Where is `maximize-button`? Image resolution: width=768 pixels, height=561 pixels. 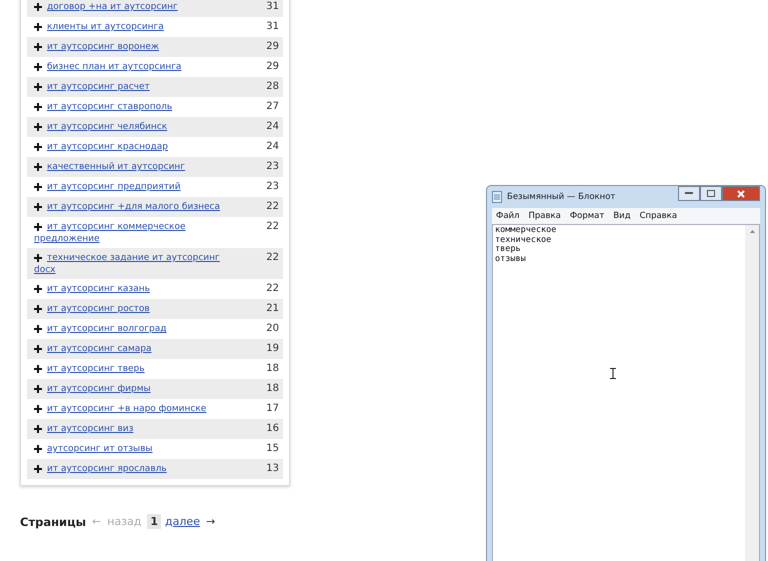
maximize-button is located at coordinates (711, 193).